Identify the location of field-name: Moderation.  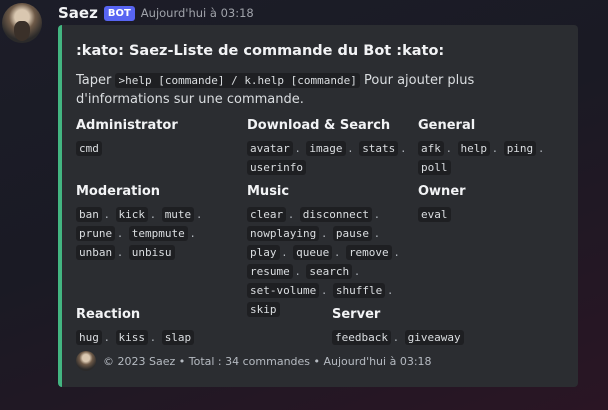
(118, 191).